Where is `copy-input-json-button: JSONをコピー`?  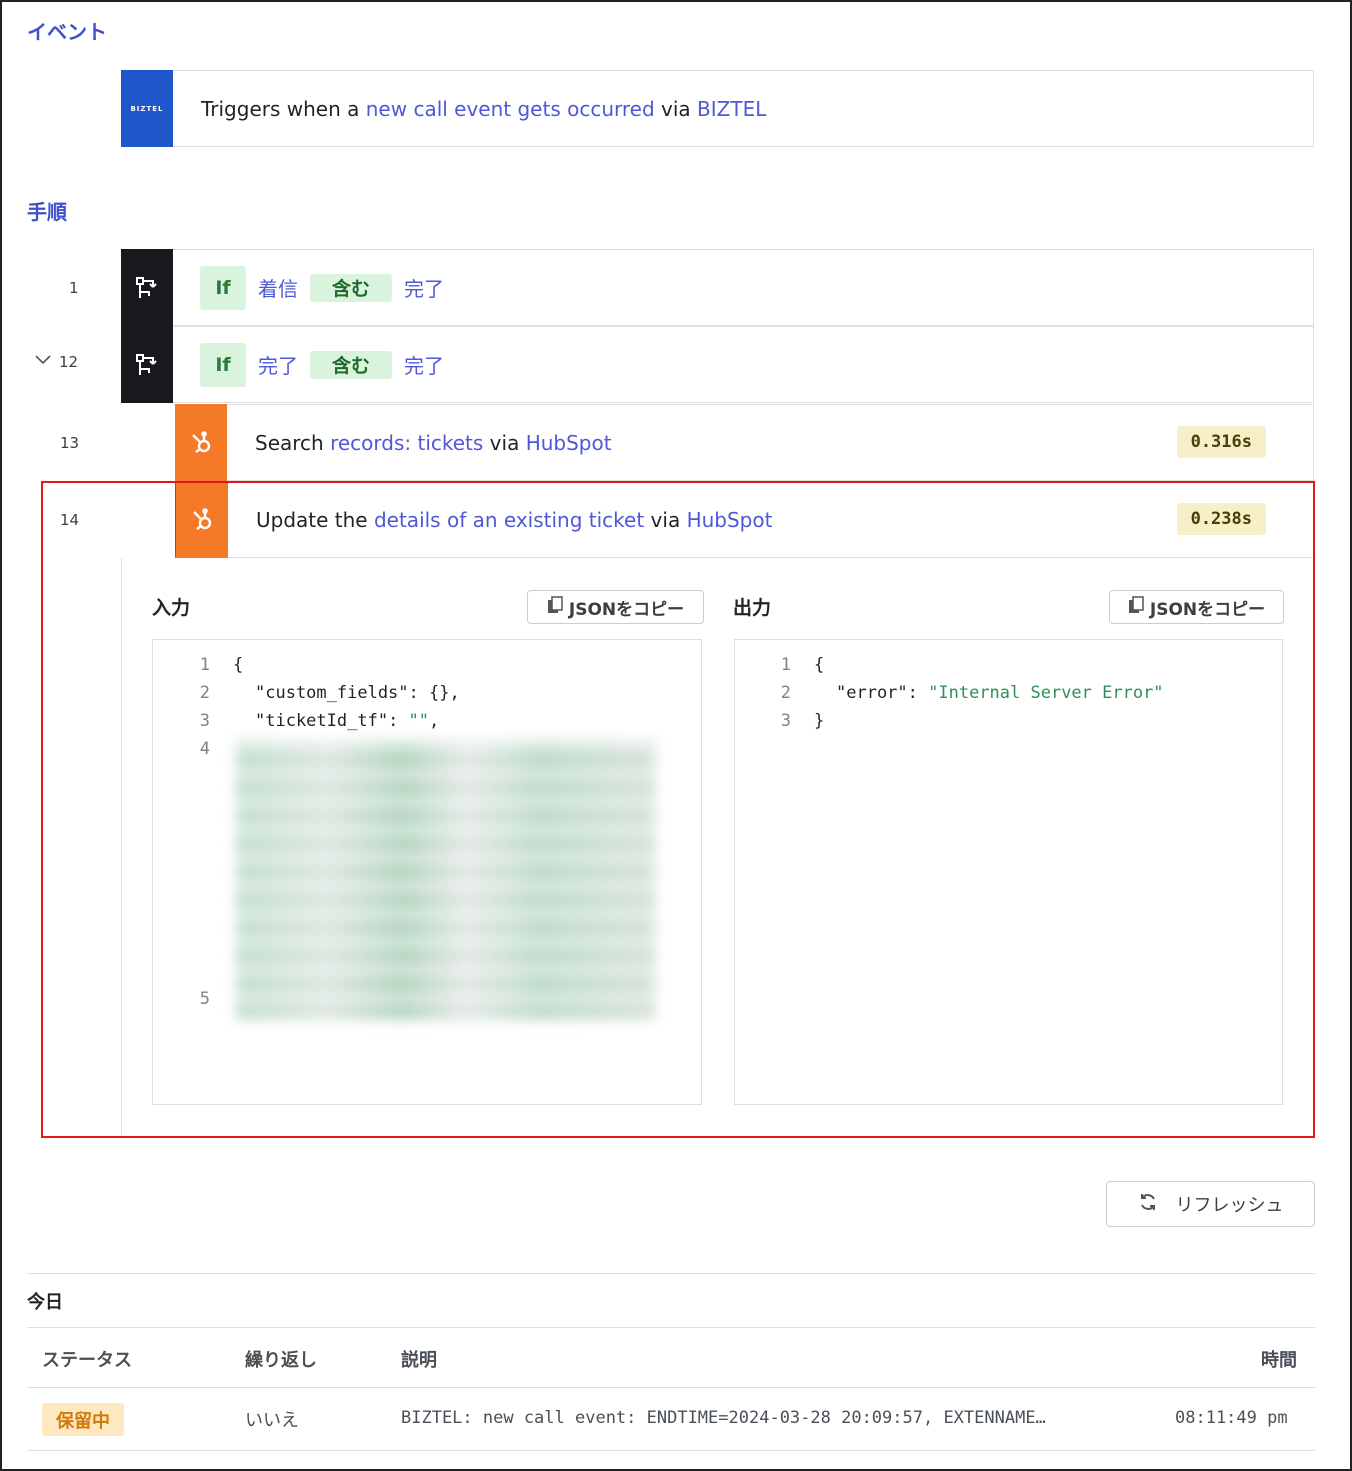 copy-input-json-button: JSONをコピー is located at coordinates (615, 607).